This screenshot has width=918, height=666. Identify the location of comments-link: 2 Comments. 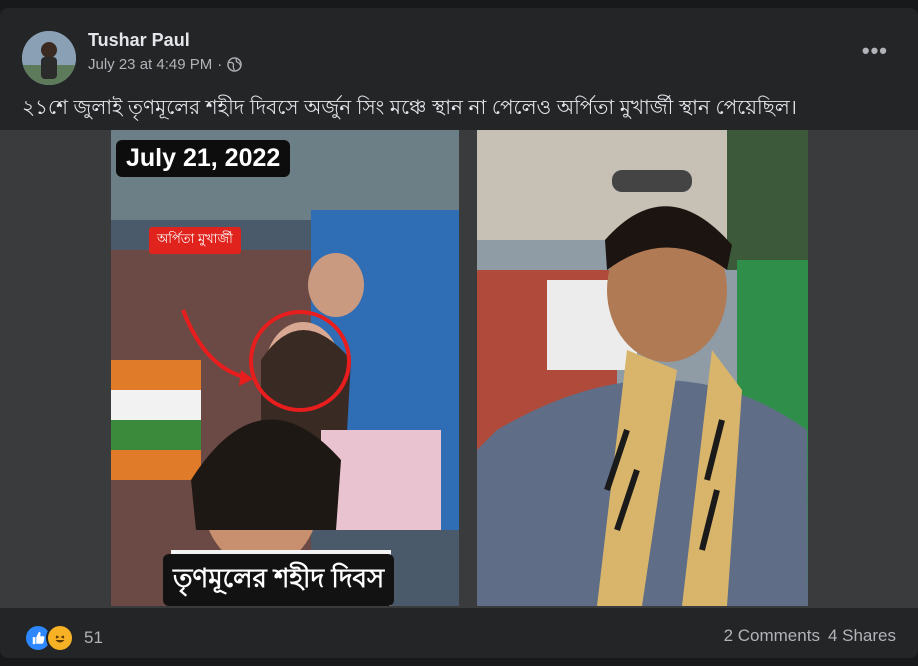
(772, 636).